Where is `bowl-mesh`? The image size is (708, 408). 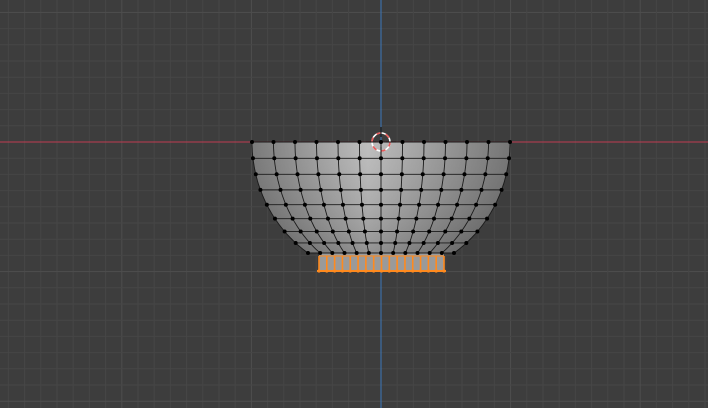 bowl-mesh is located at coordinates (381, 197).